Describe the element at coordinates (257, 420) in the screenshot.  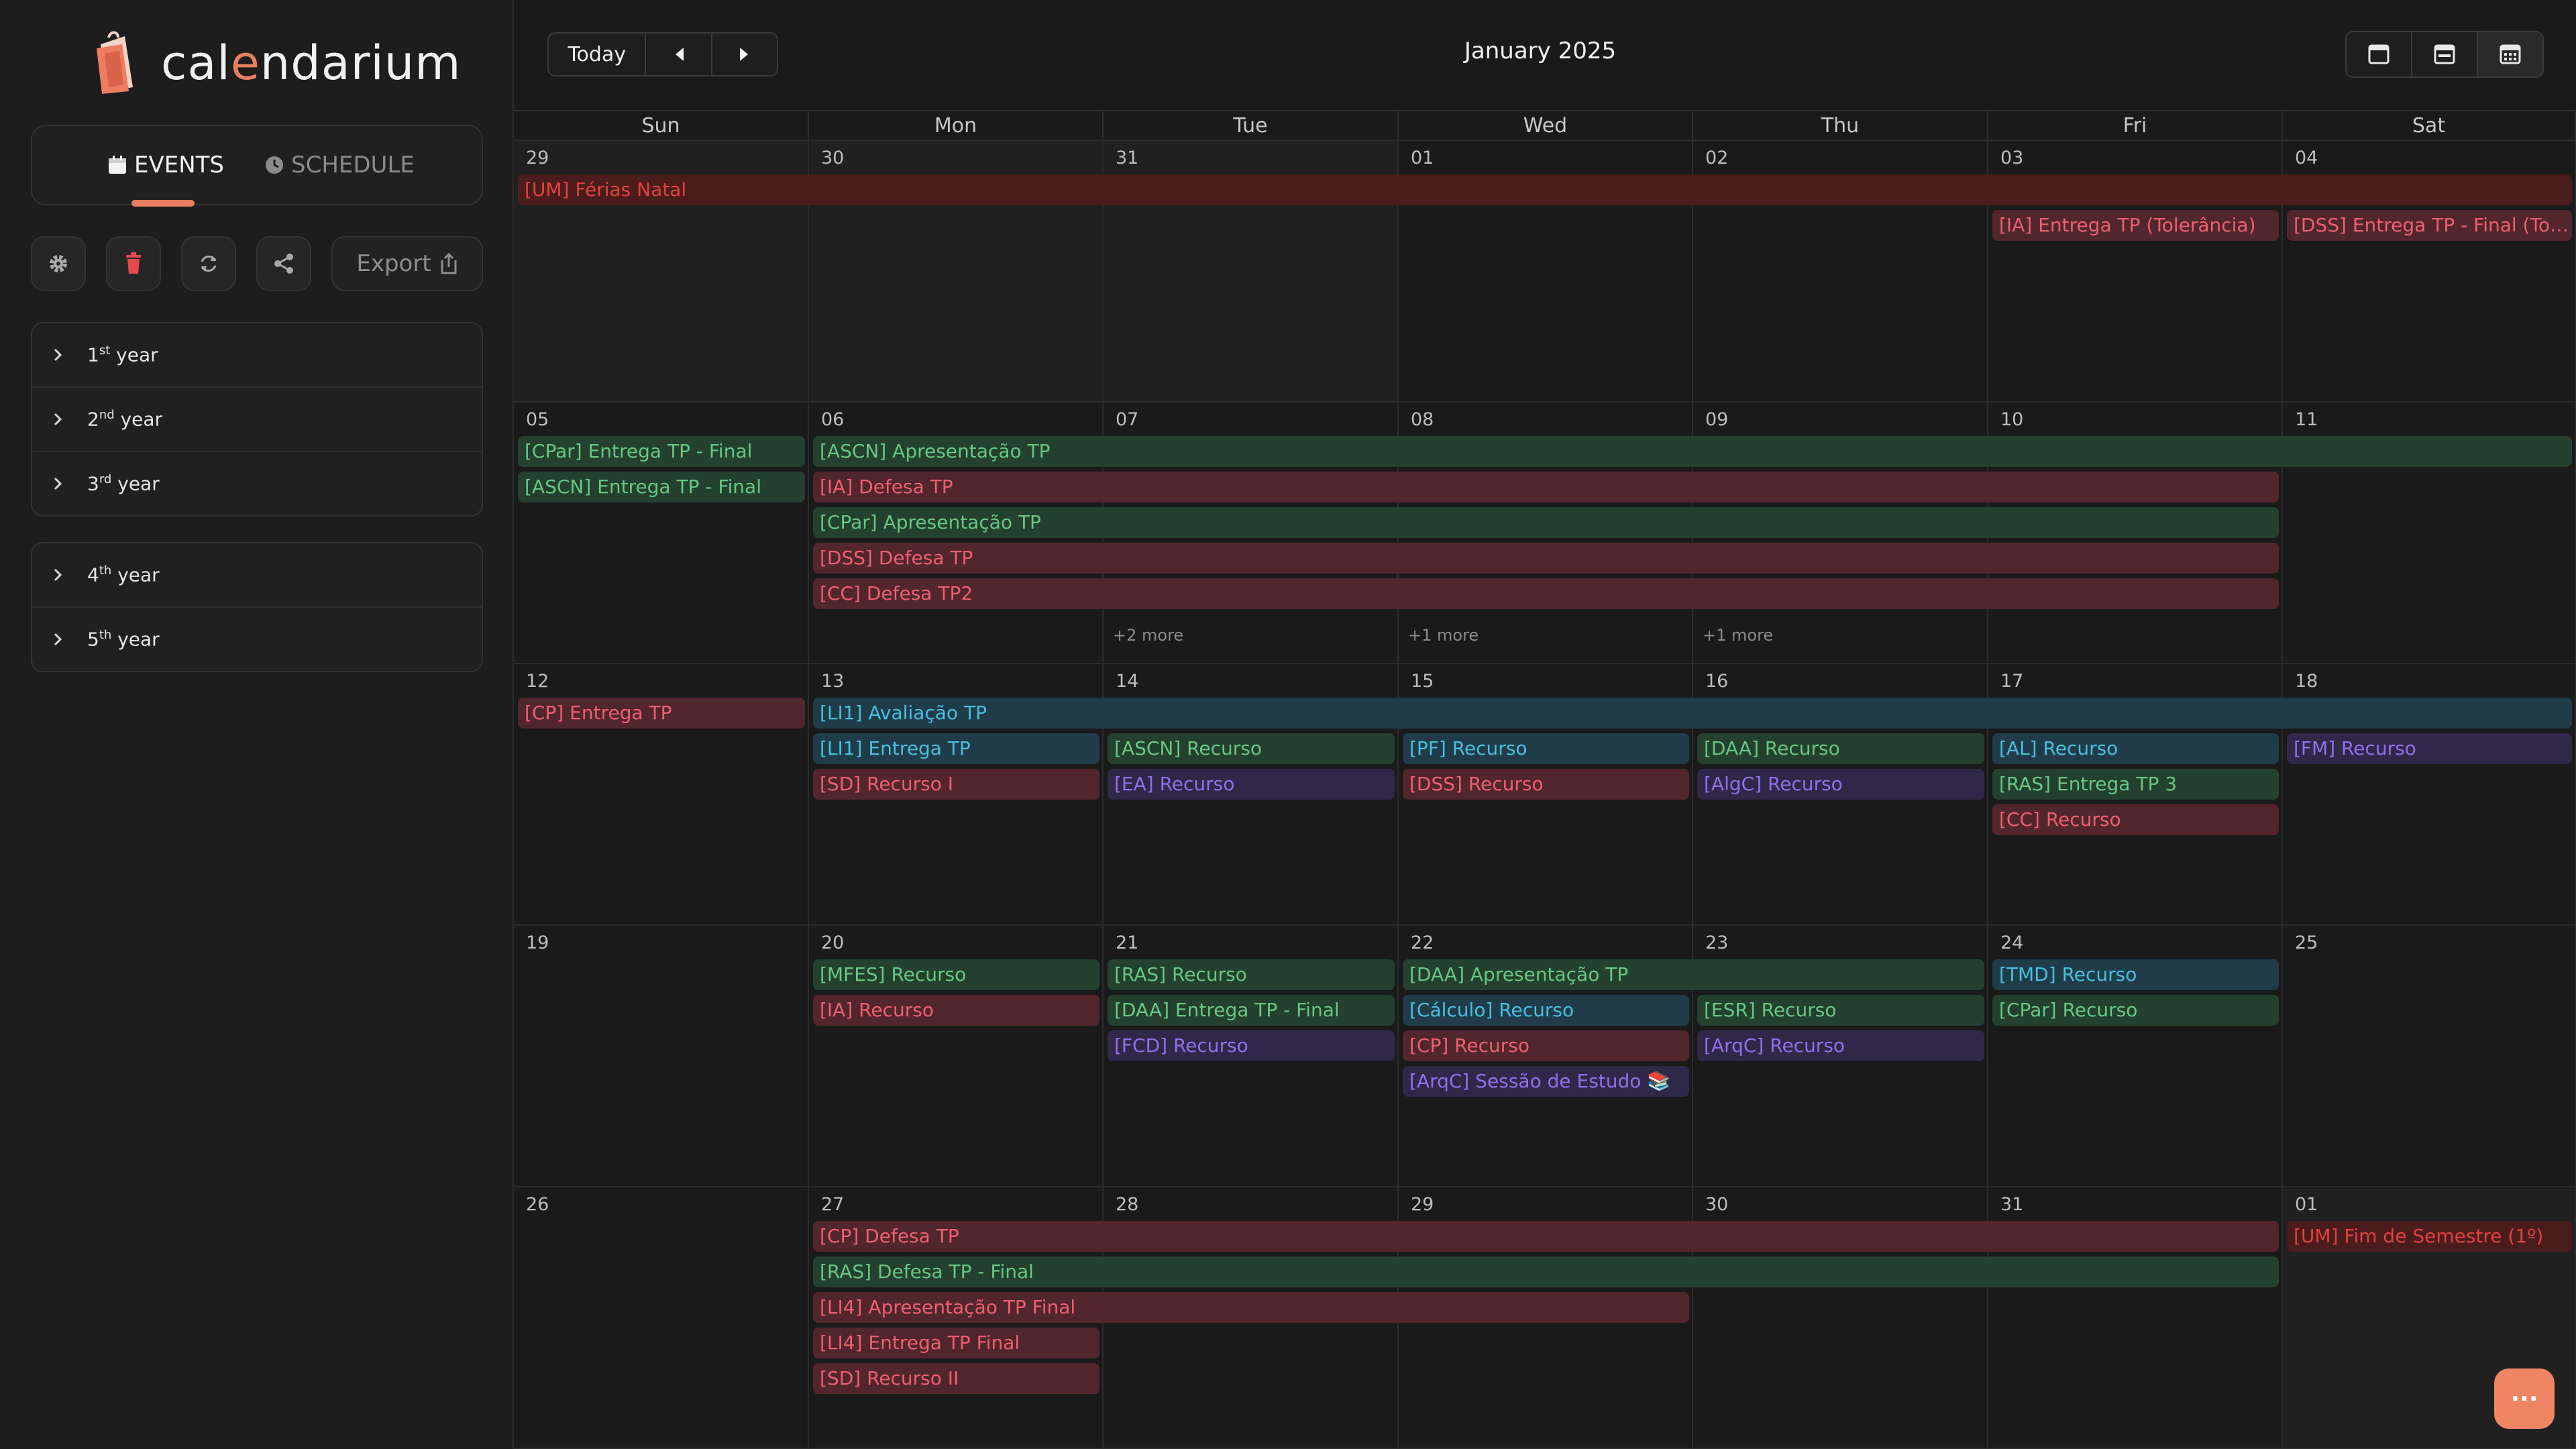
I see `year-item: 2nd year` at that location.